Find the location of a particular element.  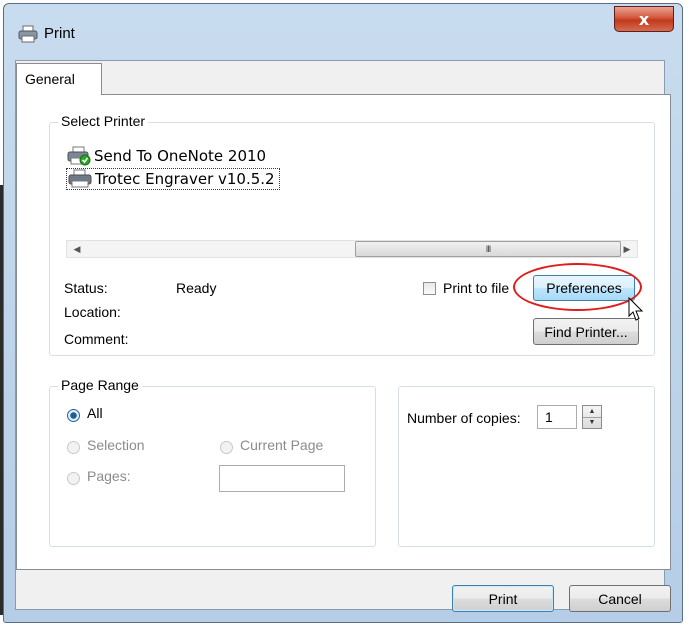

preferences-button: Preferences is located at coordinates (584, 288).